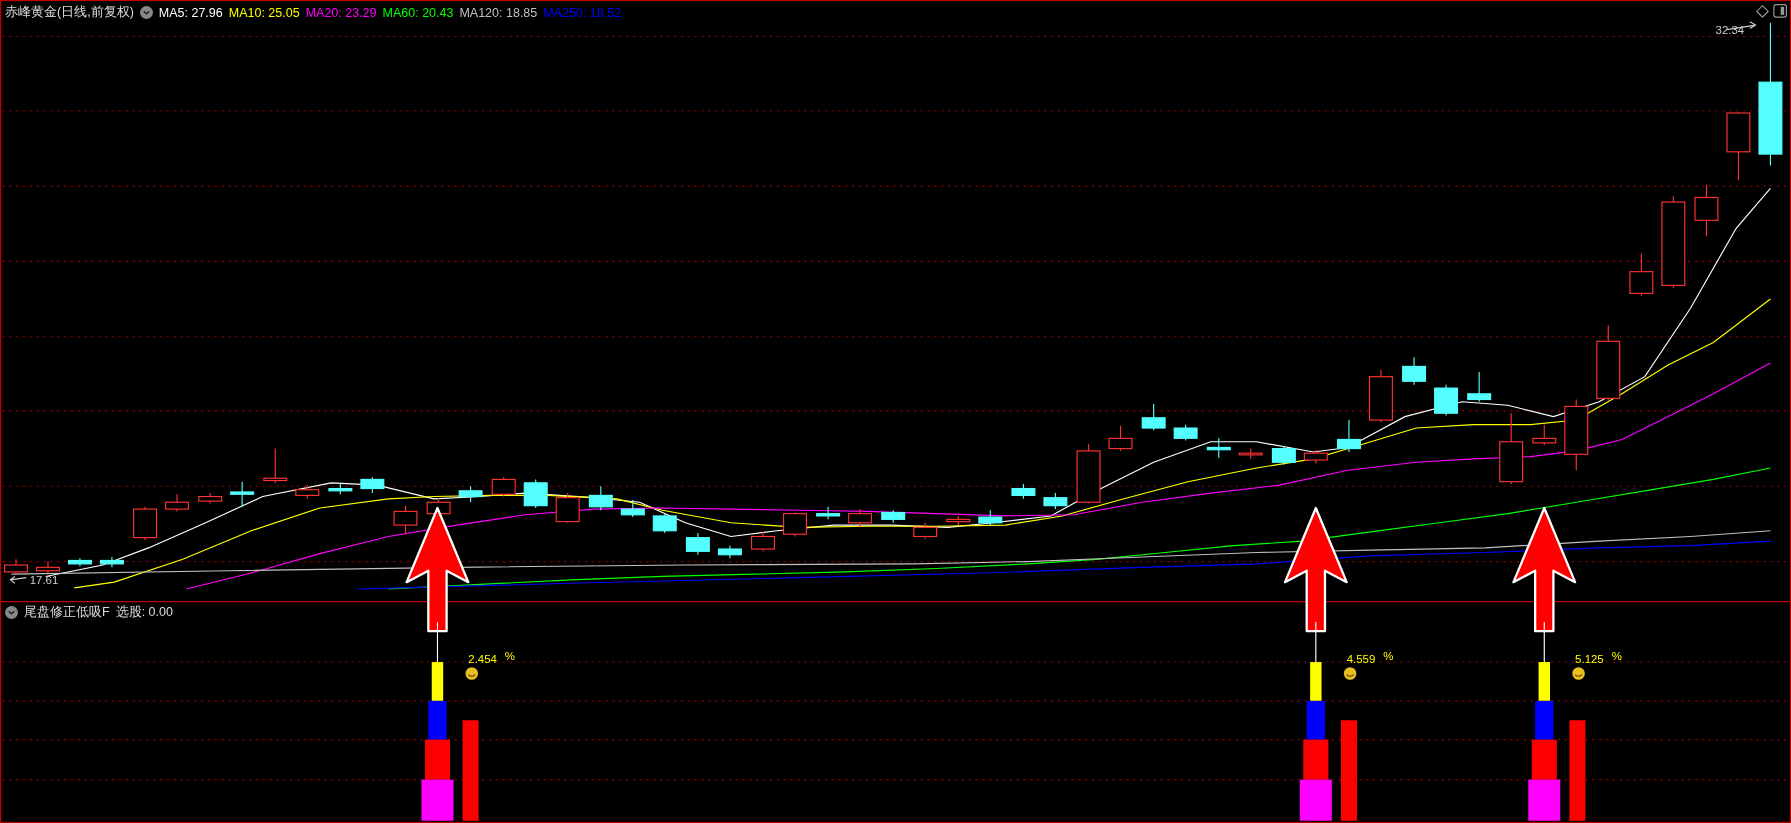 The image size is (1791, 823). Describe the element at coordinates (67, 612) in the screenshot. I see `indicator-name: 尾盘修正低吸F` at that location.